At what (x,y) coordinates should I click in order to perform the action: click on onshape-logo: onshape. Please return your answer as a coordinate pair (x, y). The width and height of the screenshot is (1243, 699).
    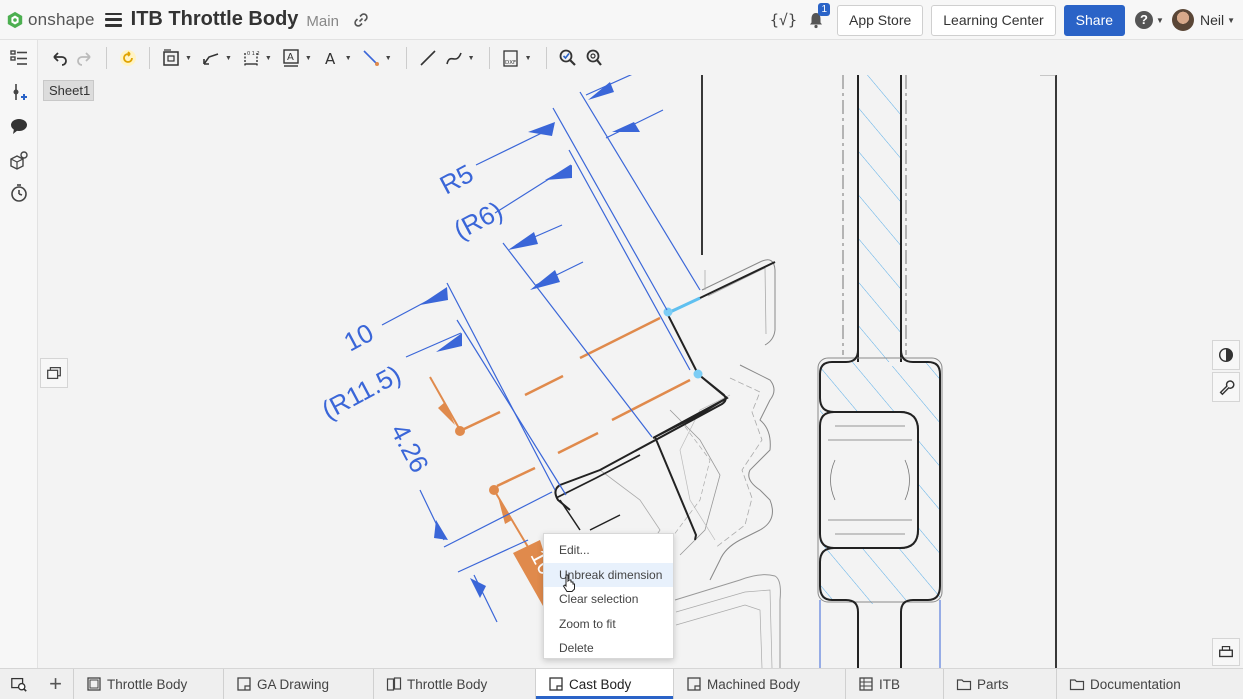
    Looking at the image, I should click on (50, 20).